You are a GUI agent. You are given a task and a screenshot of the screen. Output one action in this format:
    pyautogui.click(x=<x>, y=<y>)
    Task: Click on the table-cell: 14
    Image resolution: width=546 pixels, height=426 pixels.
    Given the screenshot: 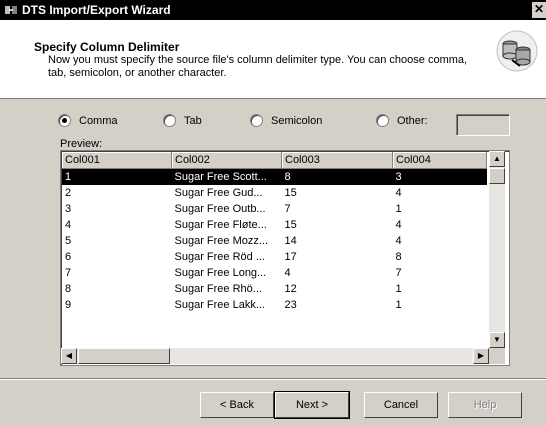 What is the action you would take?
    pyautogui.click(x=290, y=241)
    